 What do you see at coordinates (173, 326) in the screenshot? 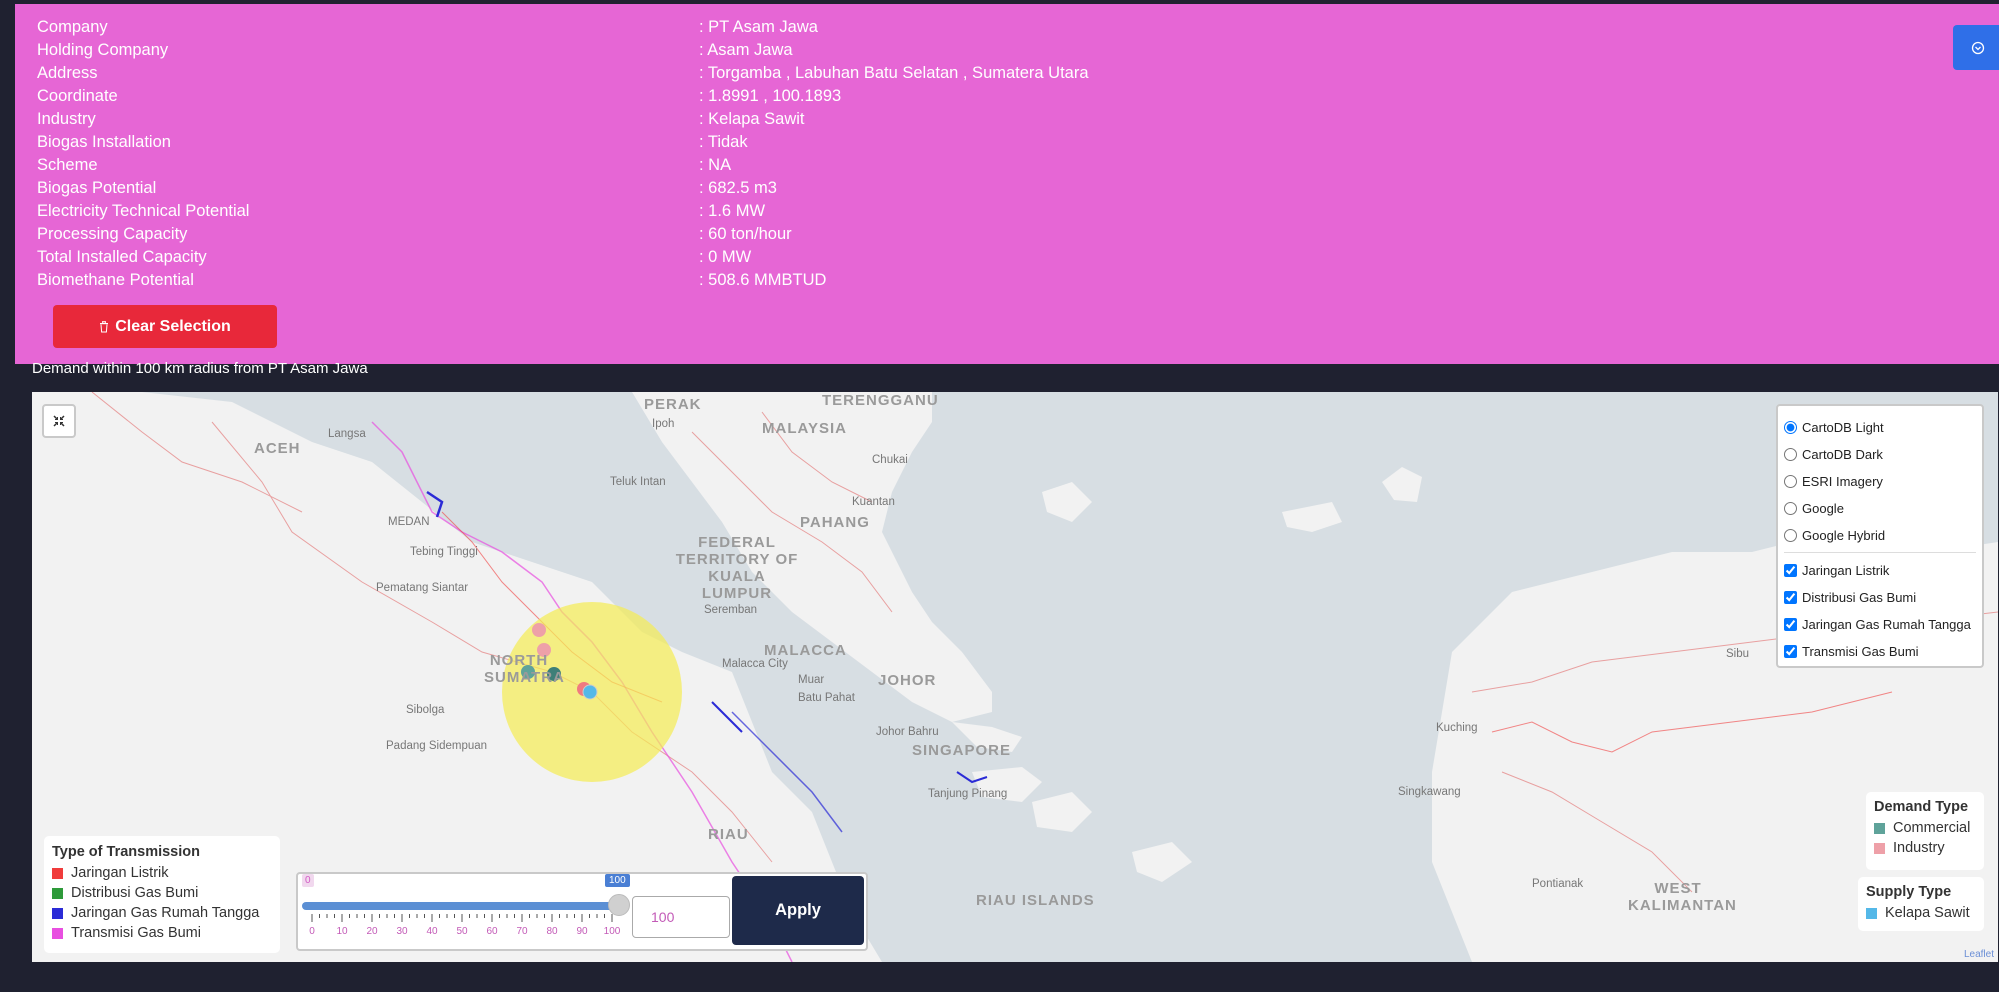
I see `clear-selection-label: Clear Selection` at bounding box center [173, 326].